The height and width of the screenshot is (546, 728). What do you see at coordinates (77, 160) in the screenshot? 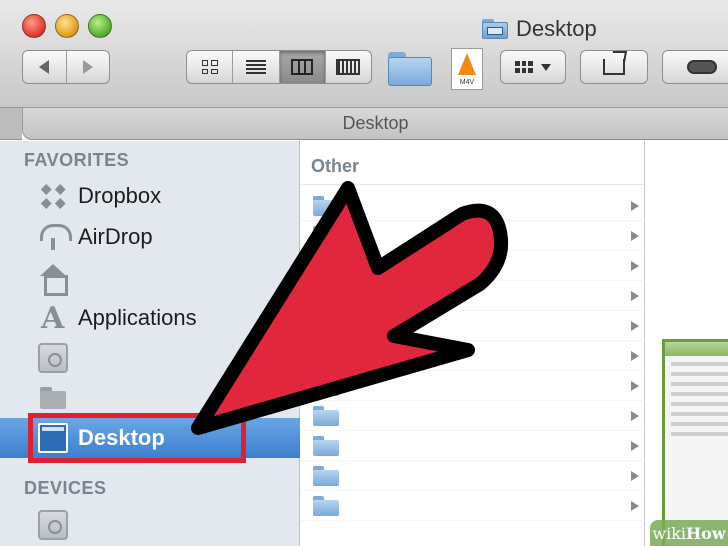
I see `favorites-header: FAVORITES` at bounding box center [77, 160].